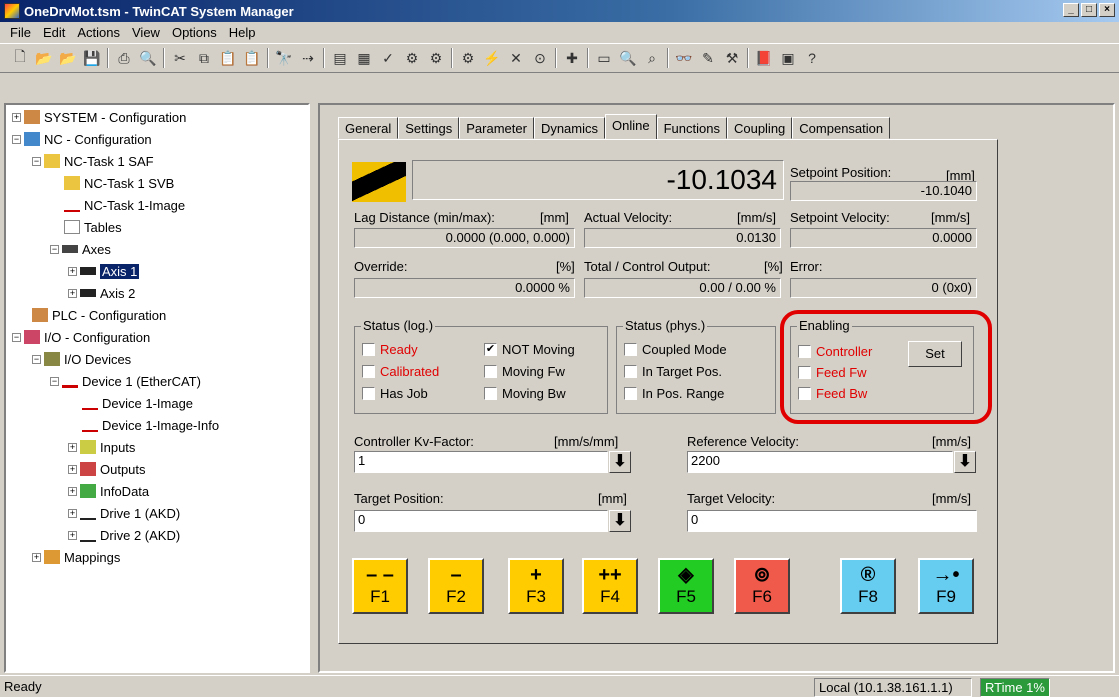 This screenshot has height=697, width=1119. What do you see at coordinates (481, 521) in the screenshot?
I see `target-position-input: 0` at bounding box center [481, 521].